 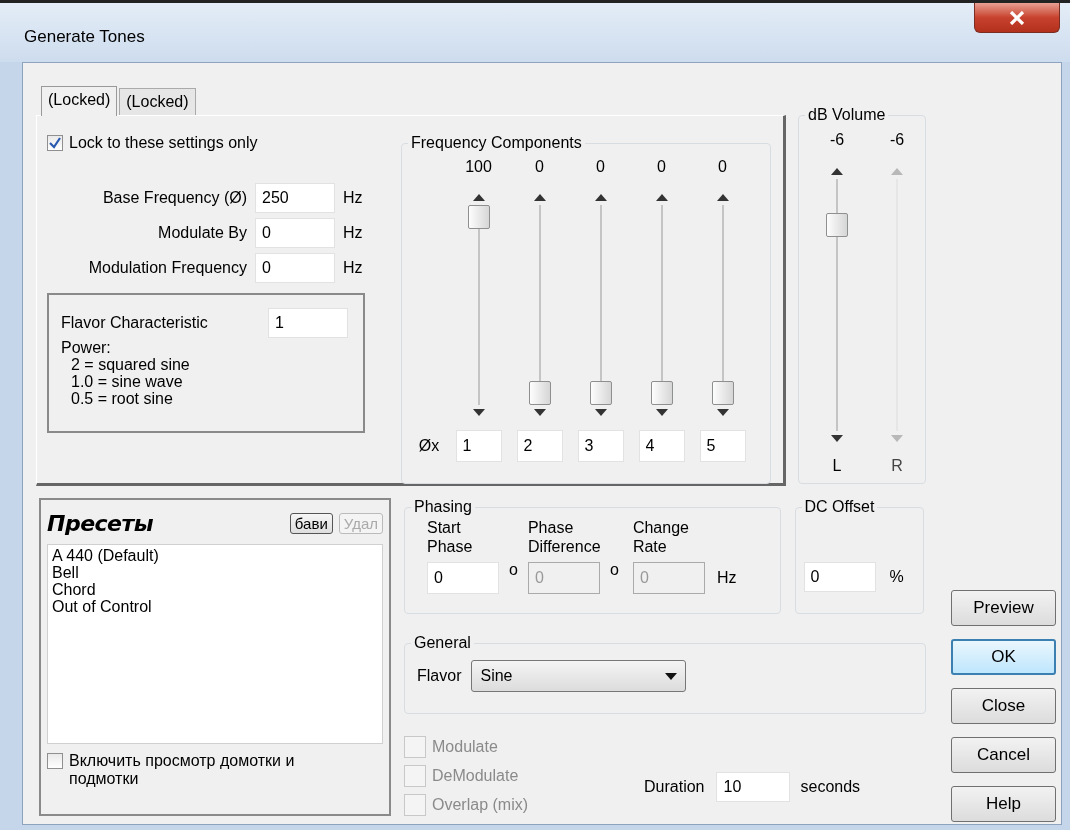 What do you see at coordinates (600, 446) in the screenshot?
I see `text-field: 3` at bounding box center [600, 446].